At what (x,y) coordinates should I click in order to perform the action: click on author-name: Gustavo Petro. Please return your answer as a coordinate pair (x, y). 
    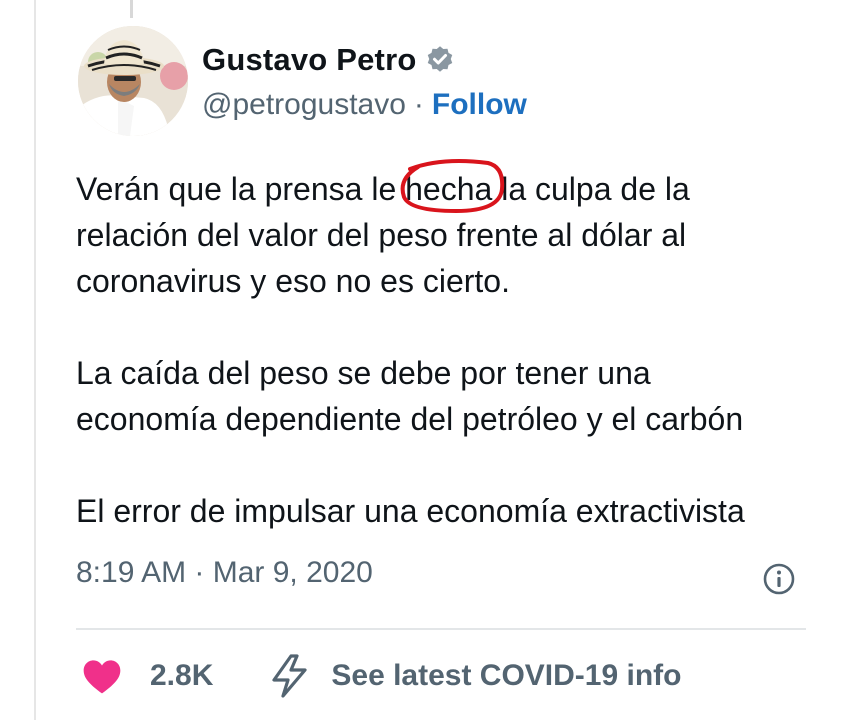
    Looking at the image, I should click on (309, 60).